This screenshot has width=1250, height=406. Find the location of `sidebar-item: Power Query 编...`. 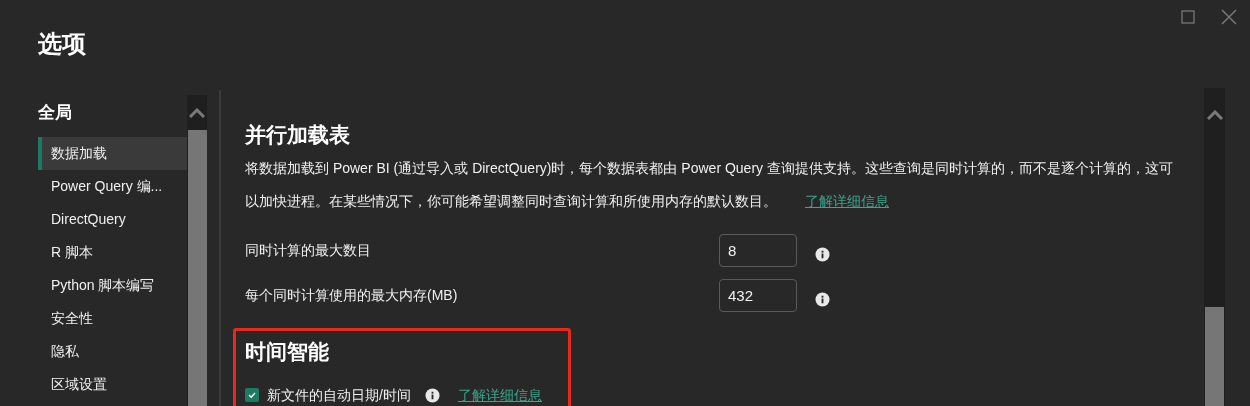

sidebar-item: Power Query 编... is located at coordinates (112, 186).